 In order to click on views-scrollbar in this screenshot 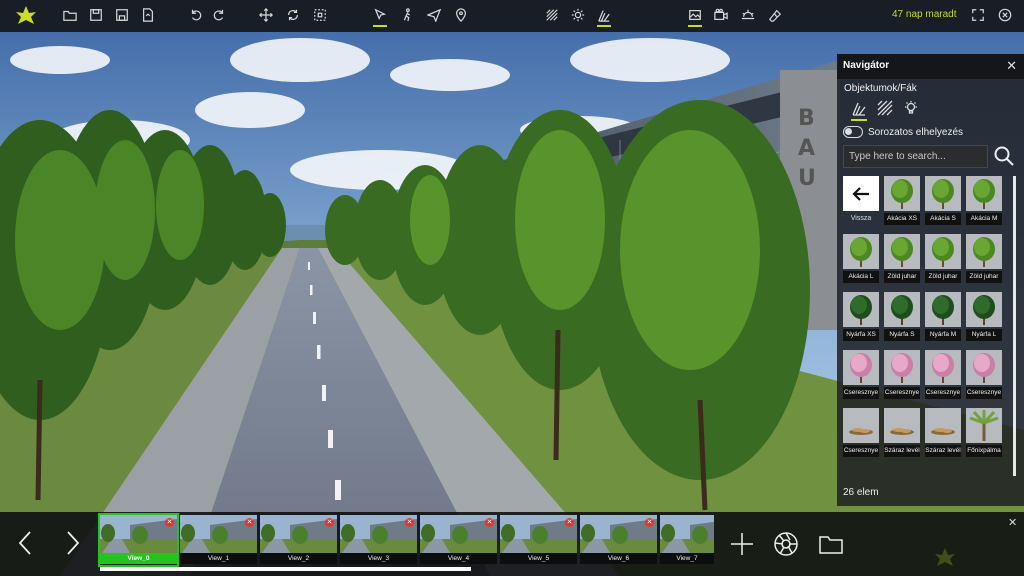, I will do `click(285, 569)`.